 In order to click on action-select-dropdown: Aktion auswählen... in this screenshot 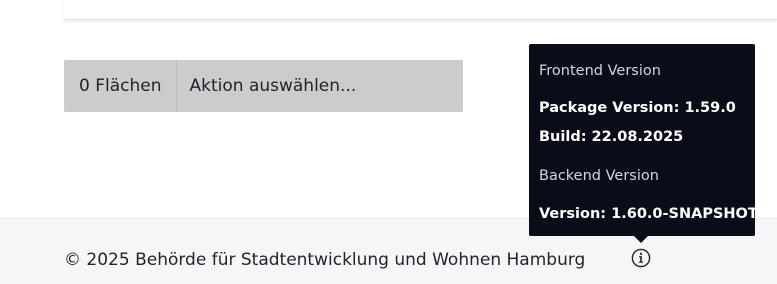, I will do `click(320, 86)`.